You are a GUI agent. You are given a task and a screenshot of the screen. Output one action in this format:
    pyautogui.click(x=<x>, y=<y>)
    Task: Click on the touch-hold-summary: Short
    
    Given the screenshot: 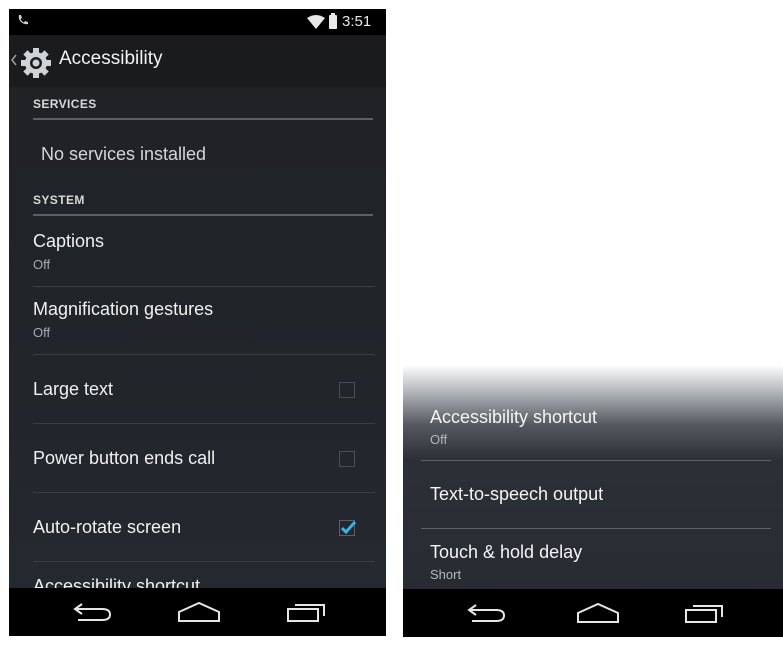 What is the action you would take?
    pyautogui.click(x=446, y=574)
    